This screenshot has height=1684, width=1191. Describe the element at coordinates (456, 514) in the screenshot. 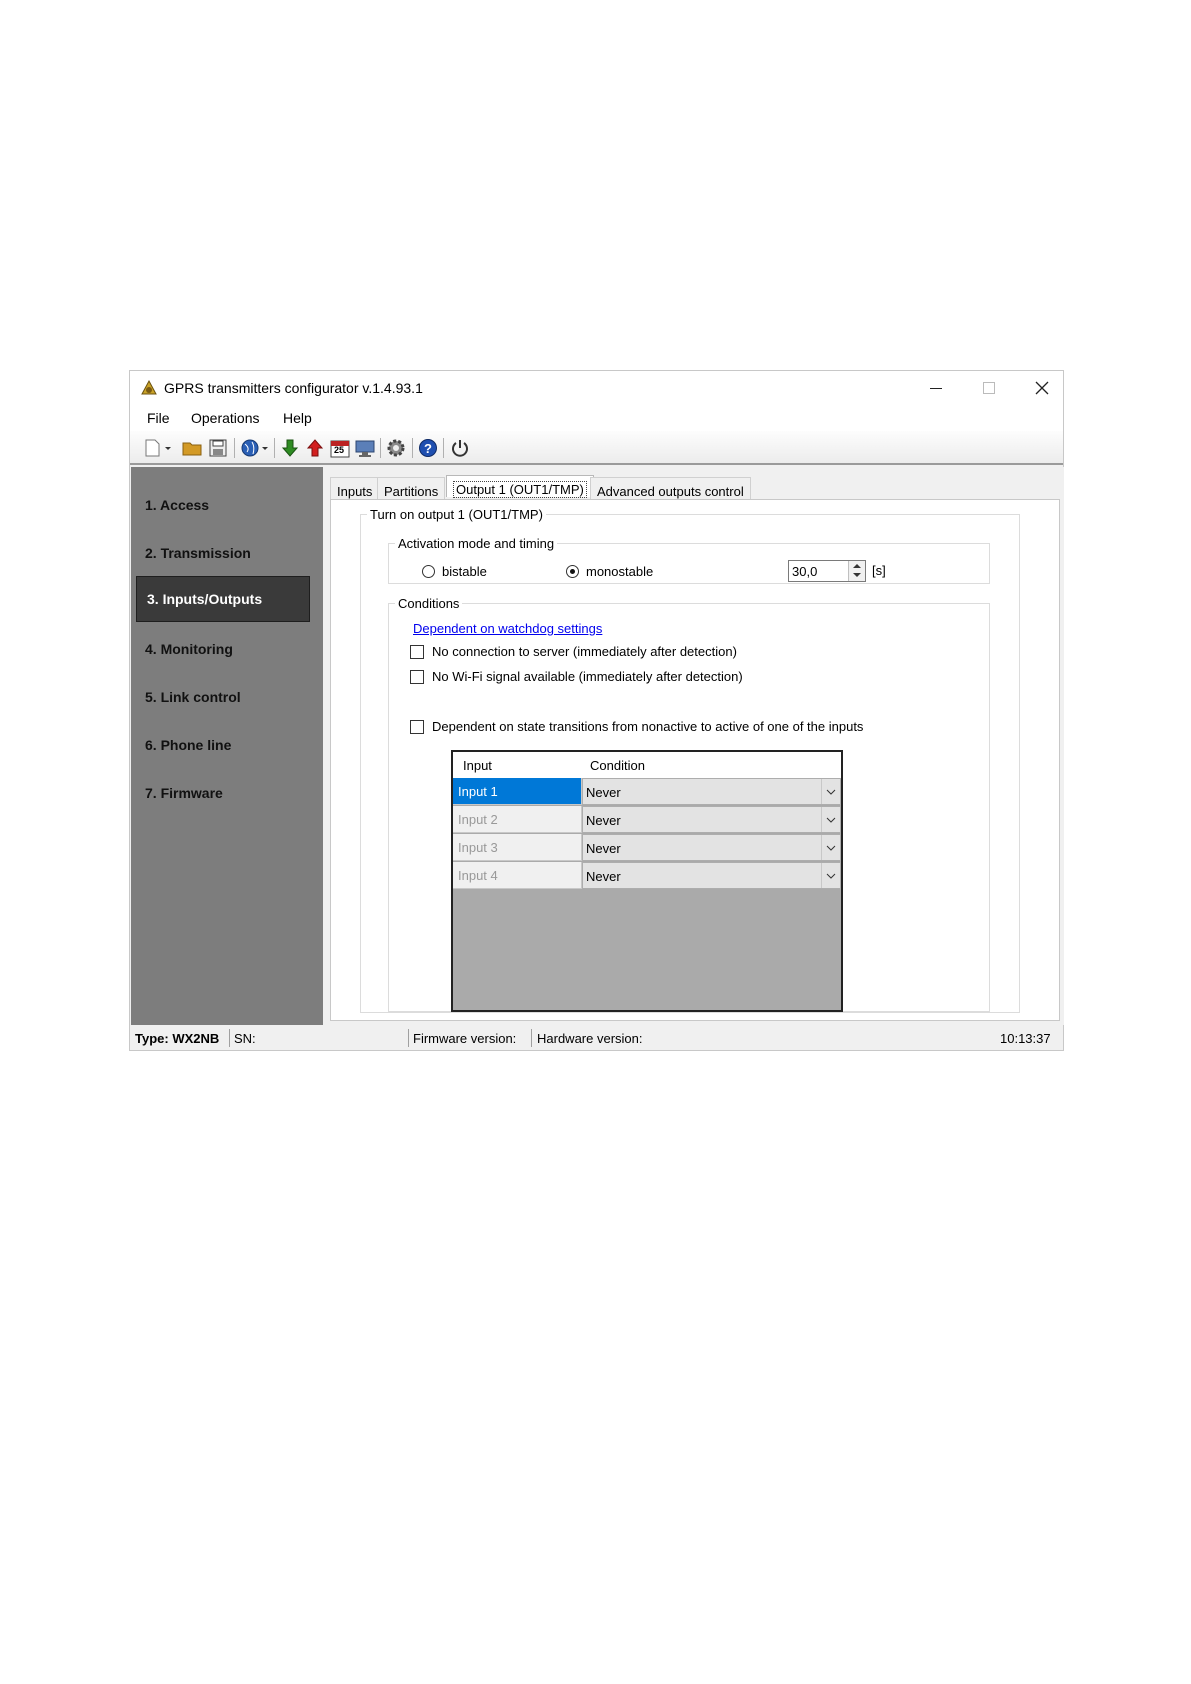

I see `output-group-title: Turn on output 1 (OUT1/TMP)` at that location.